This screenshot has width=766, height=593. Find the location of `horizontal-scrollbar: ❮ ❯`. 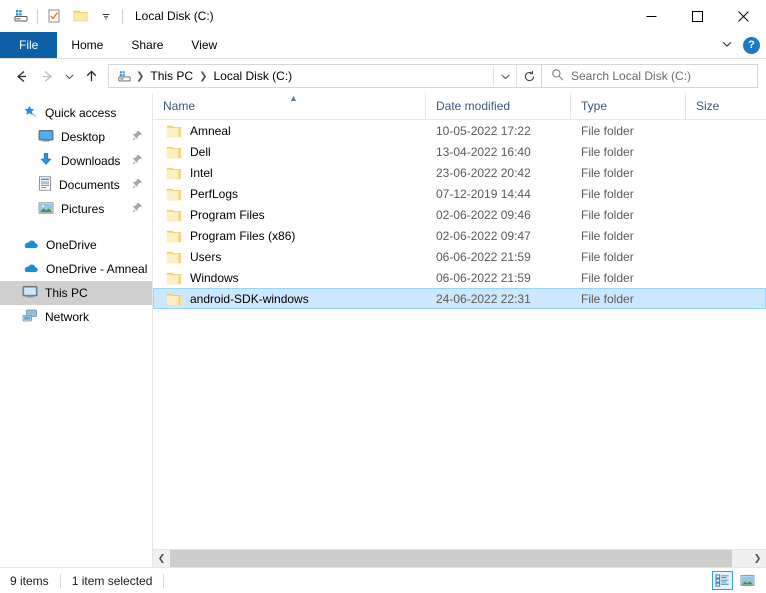

horizontal-scrollbar: ❮ ❯ is located at coordinates (459, 558).